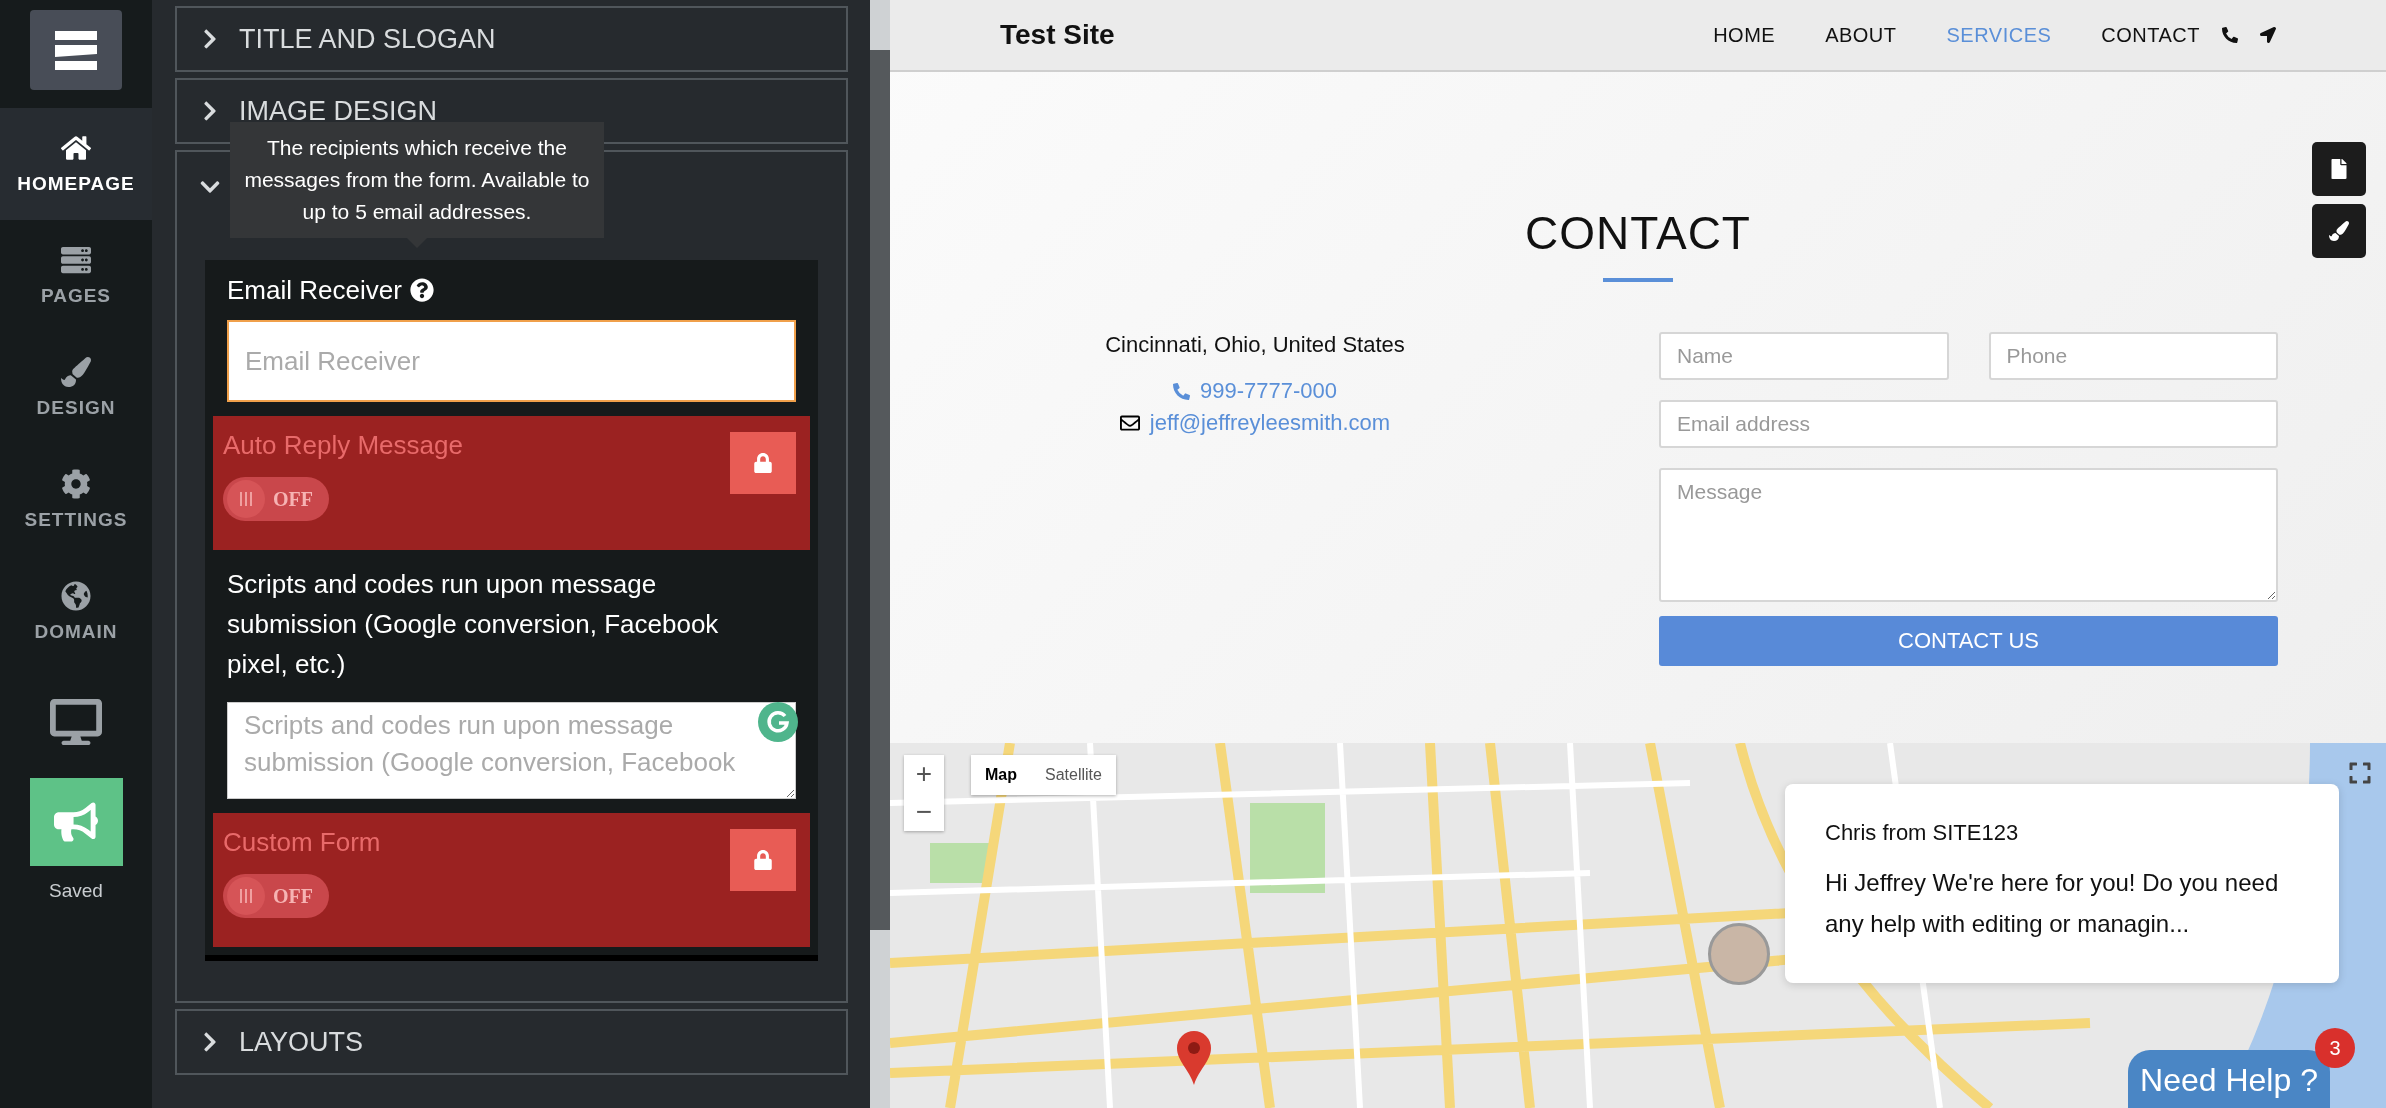  Describe the element at coordinates (473, 624) in the screenshot. I see `field-label: Scripts and codes run upon message submission (Google conversion, Facebook pixel, etc.)` at that location.